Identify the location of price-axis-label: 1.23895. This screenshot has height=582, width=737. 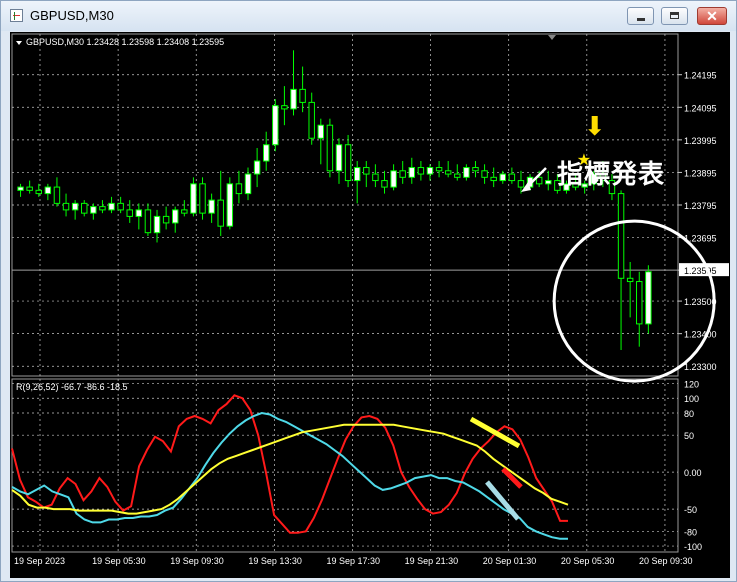
(700, 173).